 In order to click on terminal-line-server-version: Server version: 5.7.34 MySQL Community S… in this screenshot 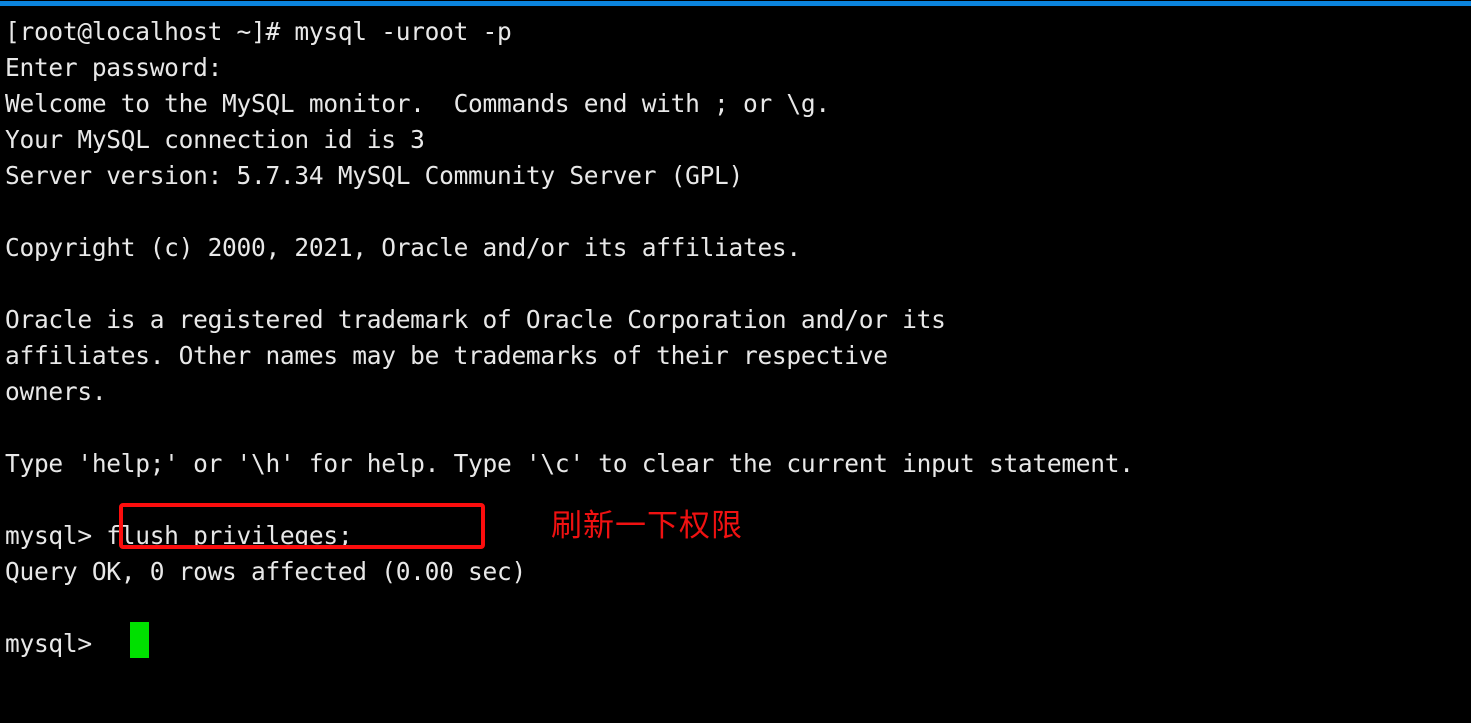, I will do `click(374, 175)`.